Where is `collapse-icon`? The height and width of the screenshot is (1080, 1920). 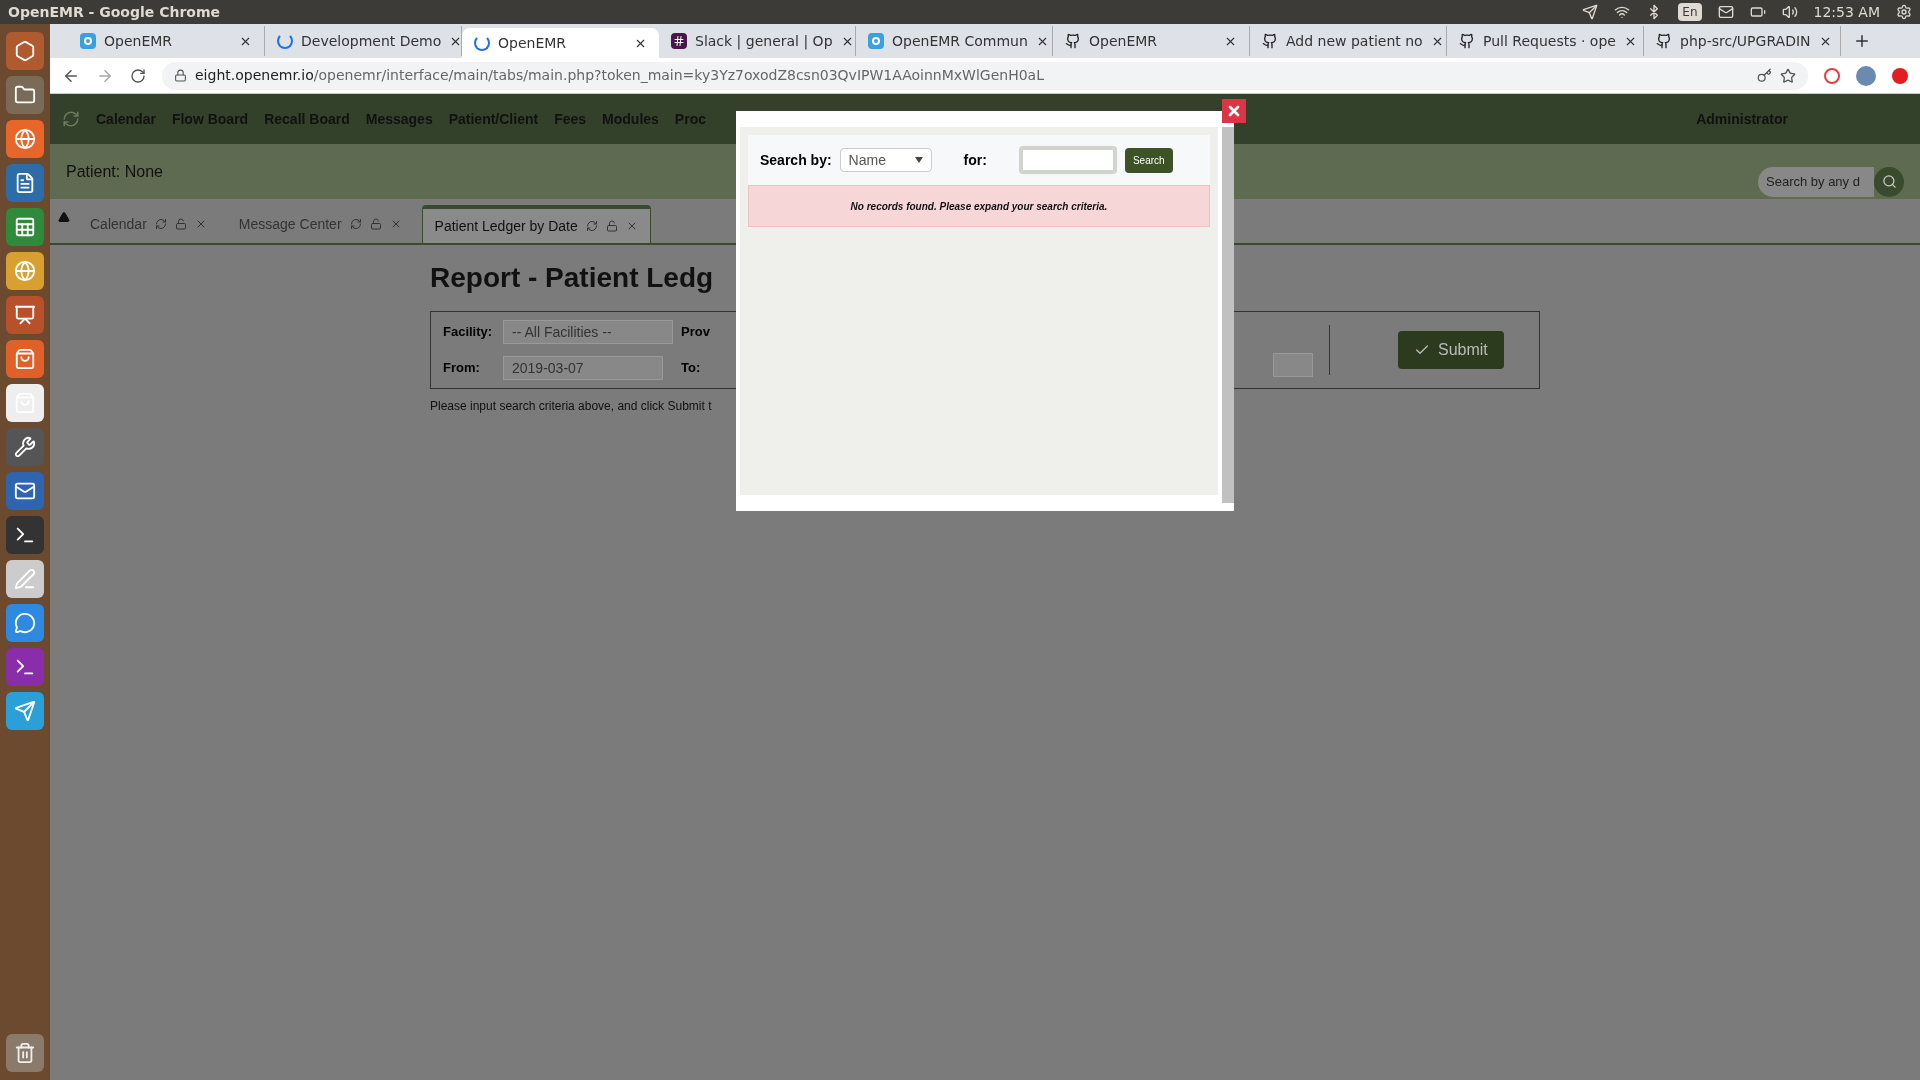
collapse-icon is located at coordinates (64, 217).